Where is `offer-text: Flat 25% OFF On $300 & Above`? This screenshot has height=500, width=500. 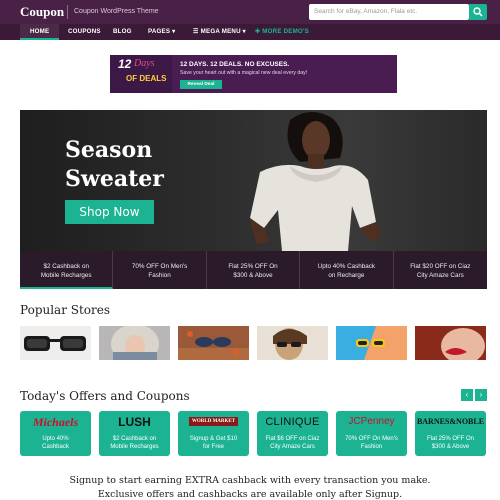 offer-text: Flat 25% OFF On $300 & Above is located at coordinates (450, 443).